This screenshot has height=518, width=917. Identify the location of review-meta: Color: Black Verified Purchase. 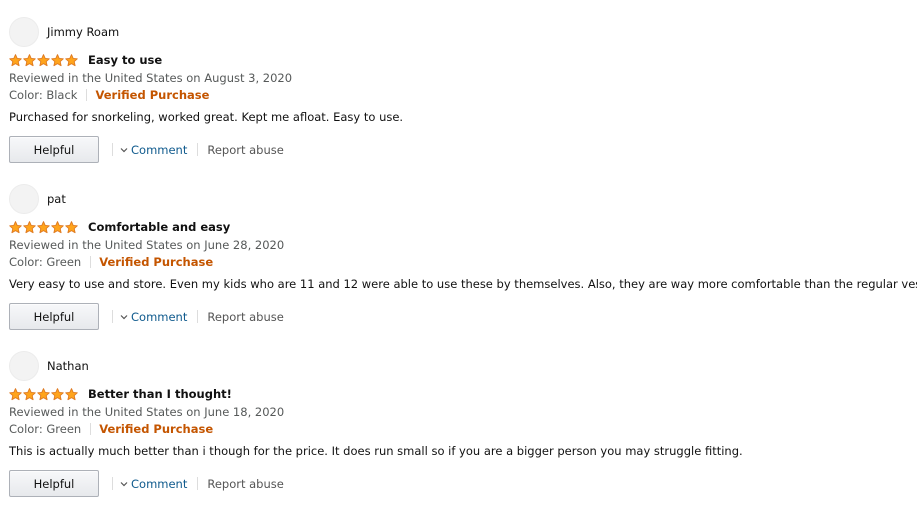
(109, 95).